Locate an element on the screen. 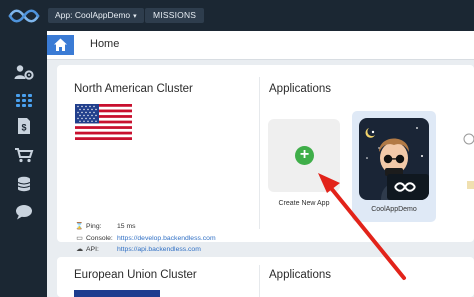 The image size is (474, 297). home-icon is located at coordinates (60, 44).